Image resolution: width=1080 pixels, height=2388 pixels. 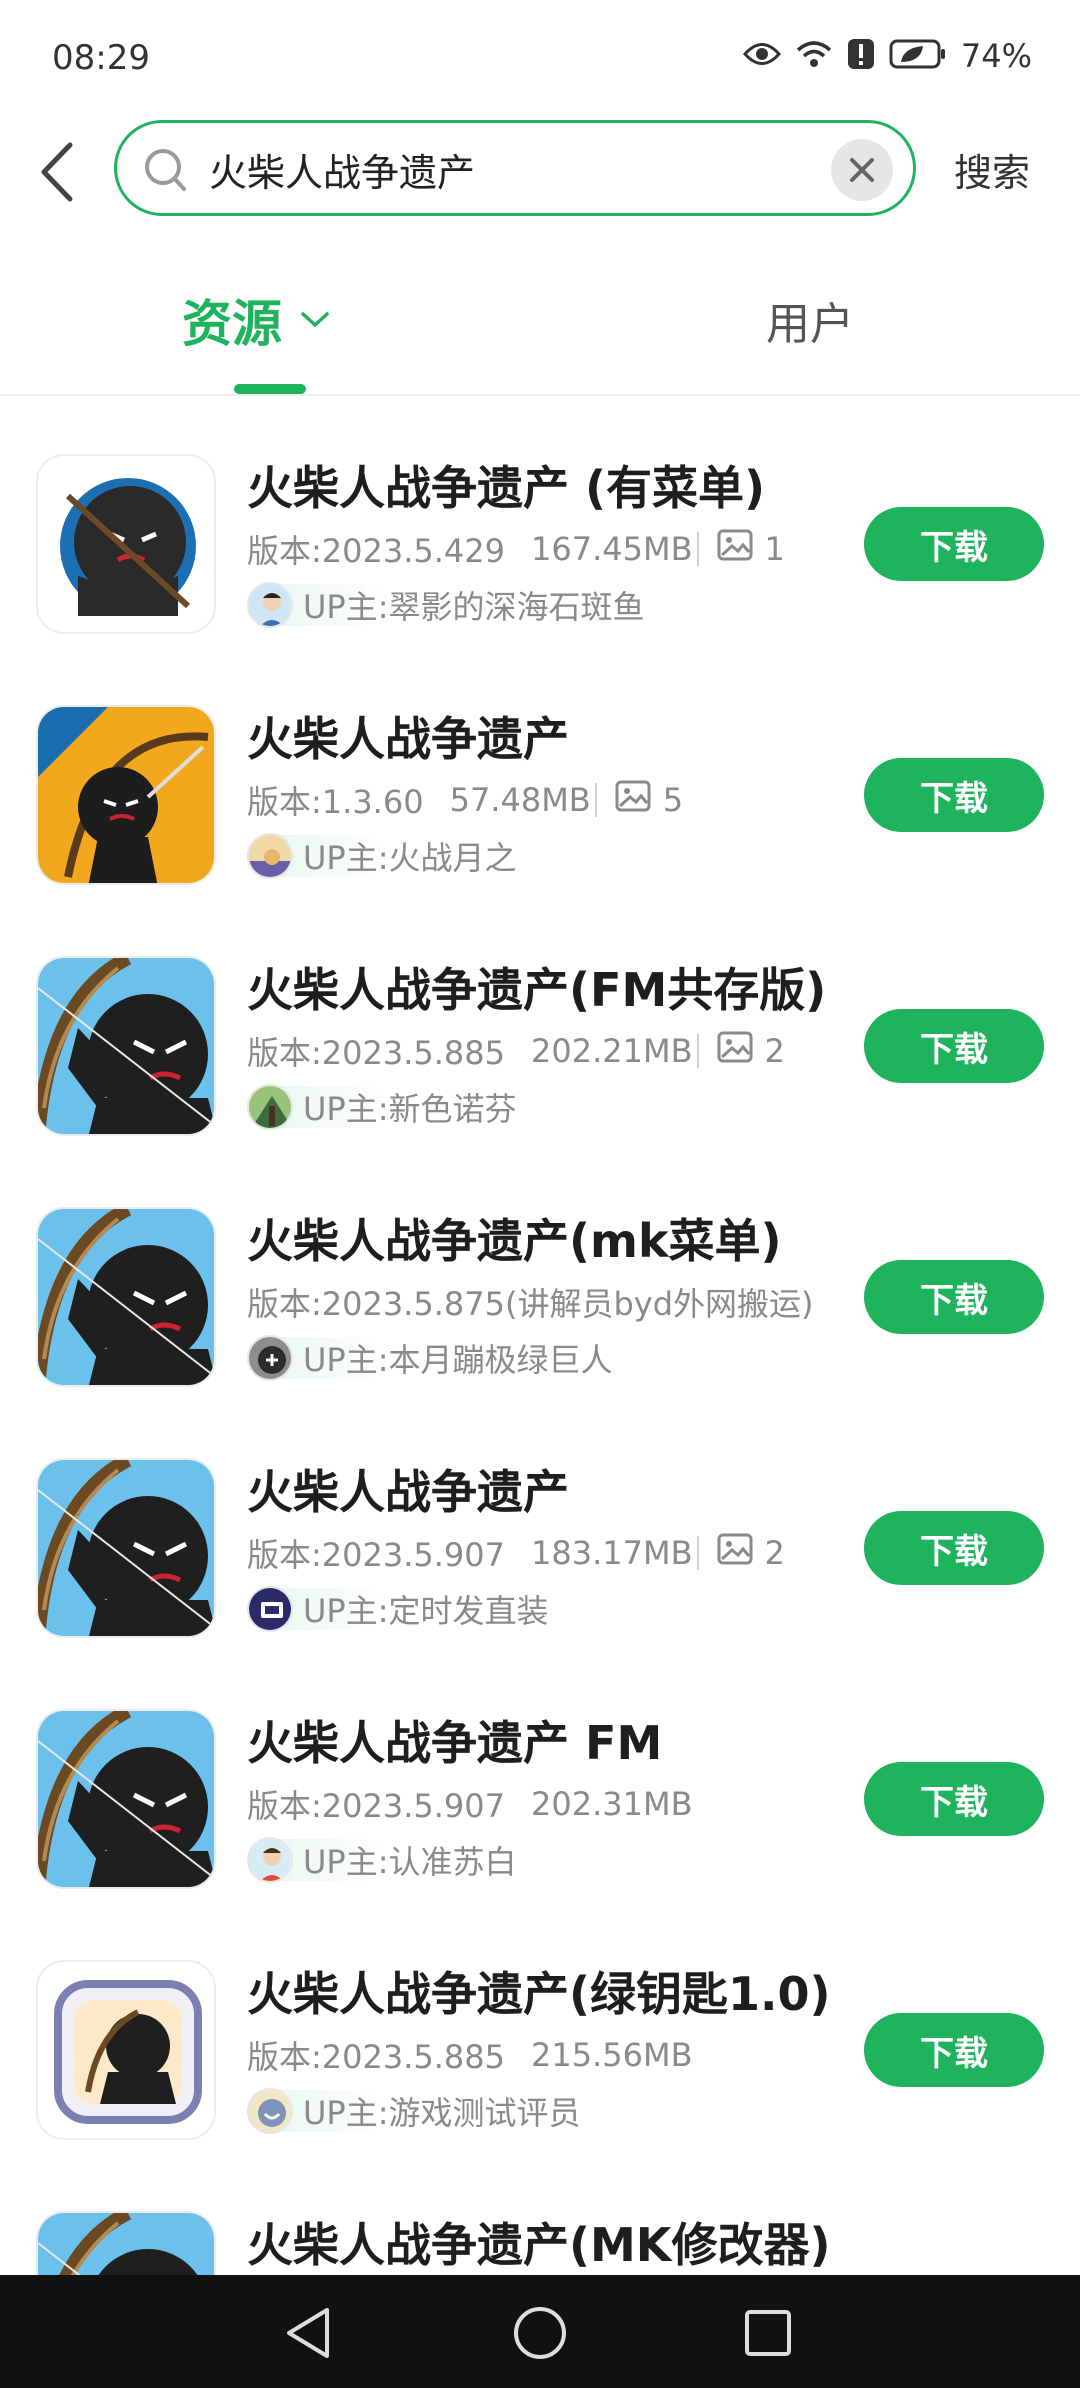 What do you see at coordinates (392, 1860) in the screenshot?
I see `result-uploader: UP主:认准苏白` at bounding box center [392, 1860].